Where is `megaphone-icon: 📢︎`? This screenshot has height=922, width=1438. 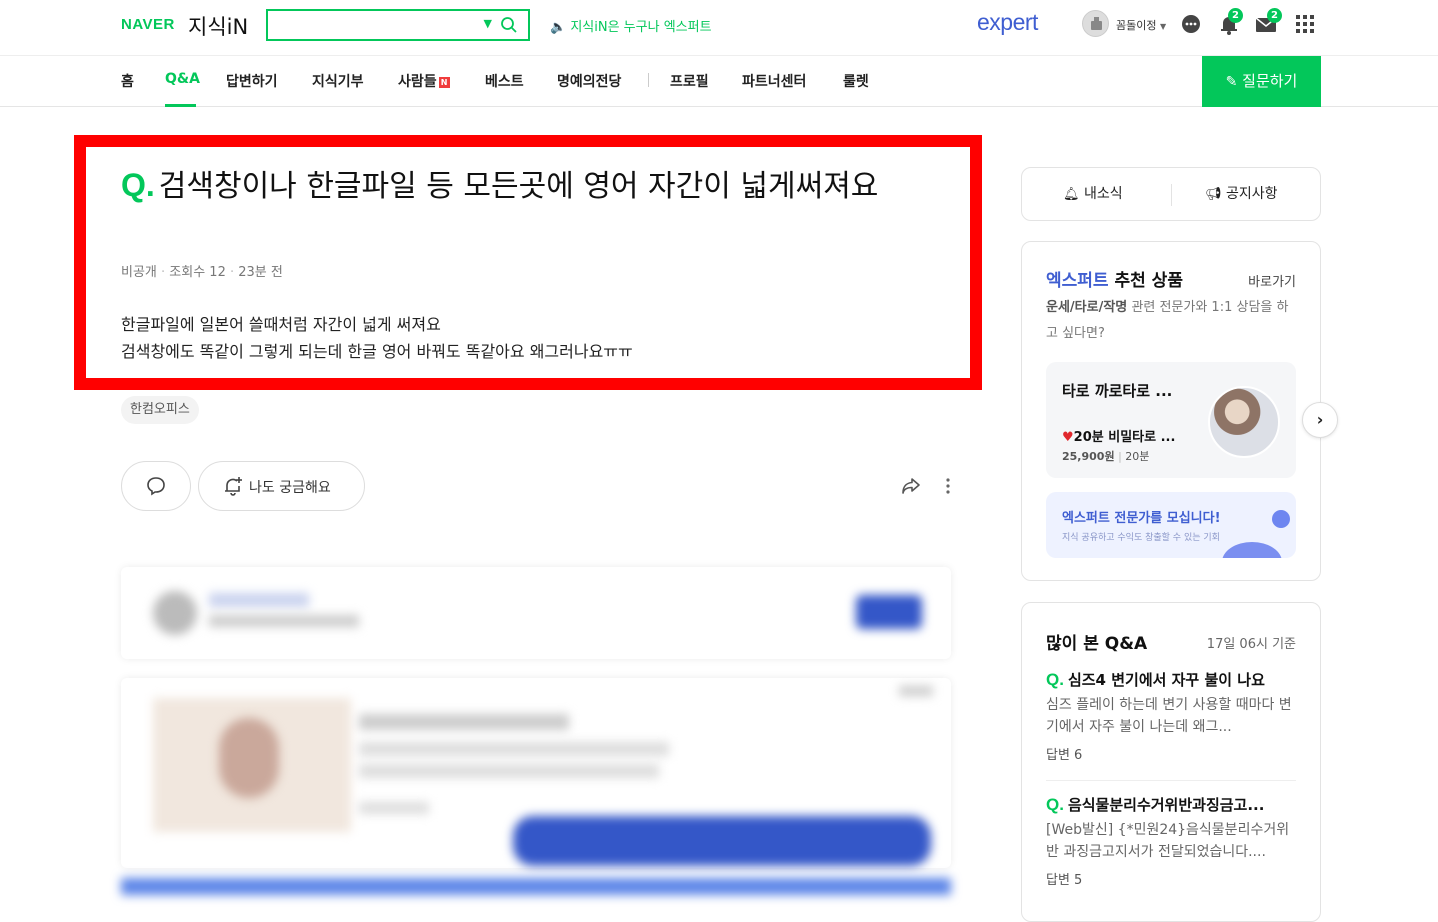
megaphone-icon: 📢︎ is located at coordinates (1213, 194).